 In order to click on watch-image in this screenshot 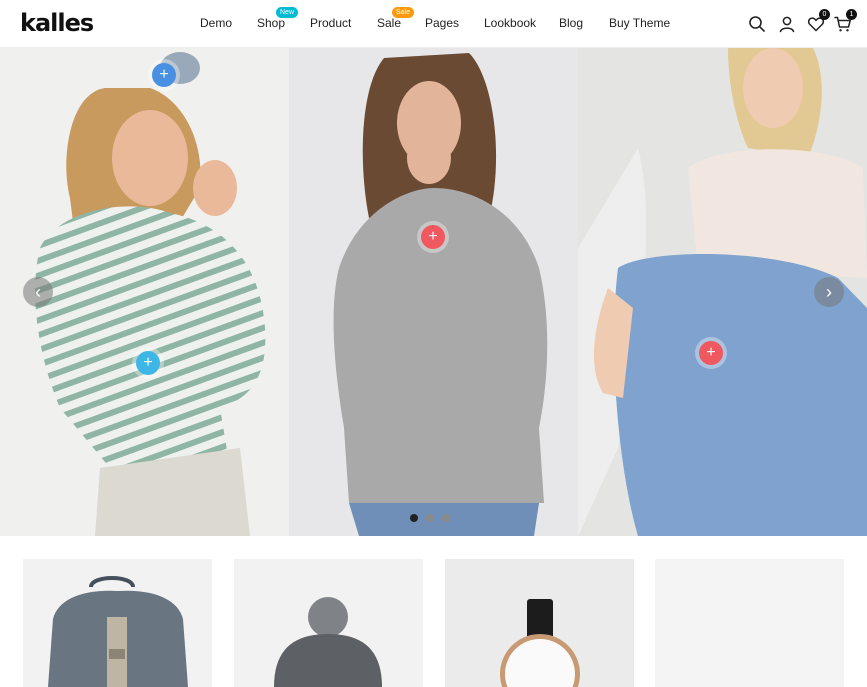, I will do `click(539, 623)`.